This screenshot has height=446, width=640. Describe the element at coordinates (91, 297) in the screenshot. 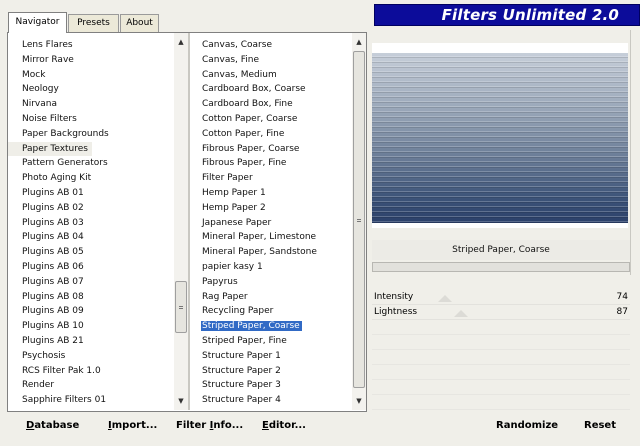

I see `category-item: Plugins AB 08` at that location.